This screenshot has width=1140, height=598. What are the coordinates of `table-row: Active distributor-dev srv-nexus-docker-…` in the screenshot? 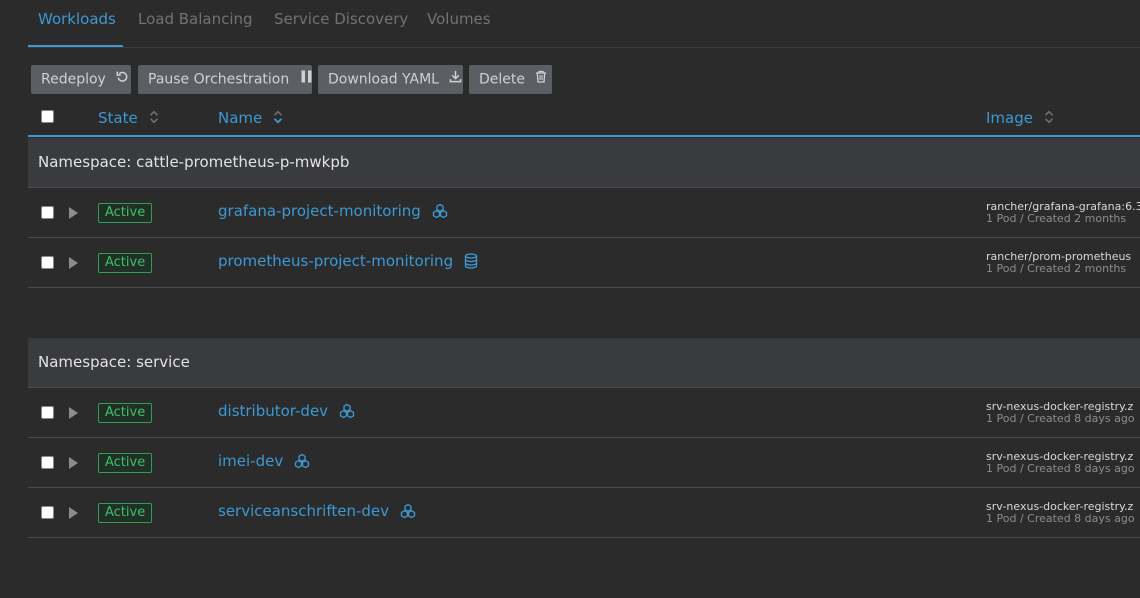 It's located at (584, 413).